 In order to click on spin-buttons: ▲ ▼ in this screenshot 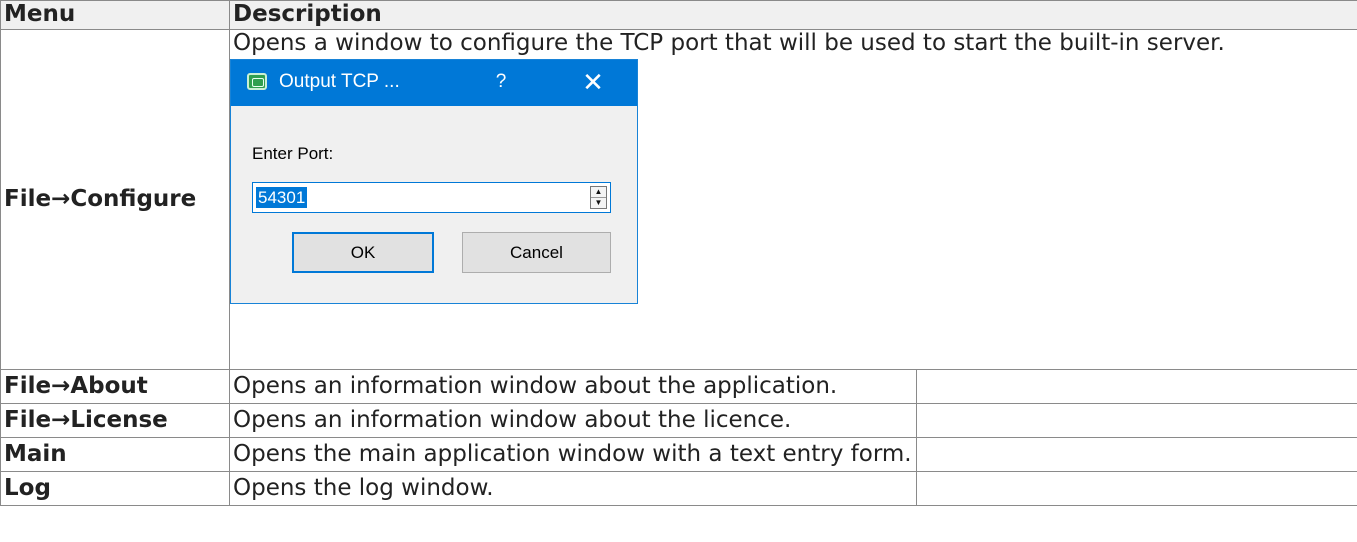, I will do `click(598, 197)`.